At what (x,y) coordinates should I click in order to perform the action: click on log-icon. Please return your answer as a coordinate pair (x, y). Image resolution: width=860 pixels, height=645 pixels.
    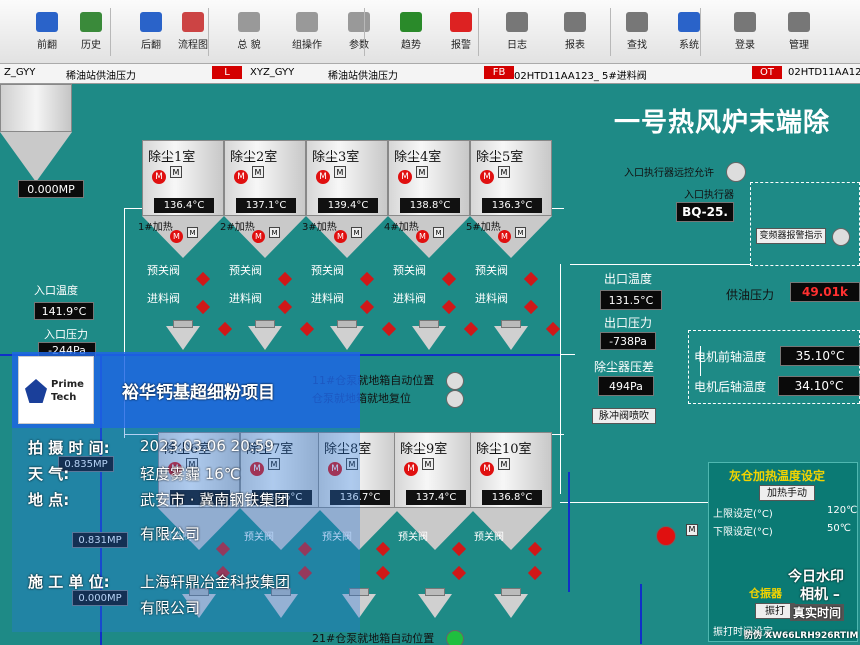
    Looking at the image, I should click on (517, 22).